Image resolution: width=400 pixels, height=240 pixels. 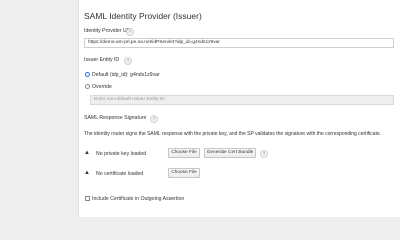 What do you see at coordinates (102, 60) in the screenshot?
I see `issuer-entity-label: Issuer Entity ID` at bounding box center [102, 60].